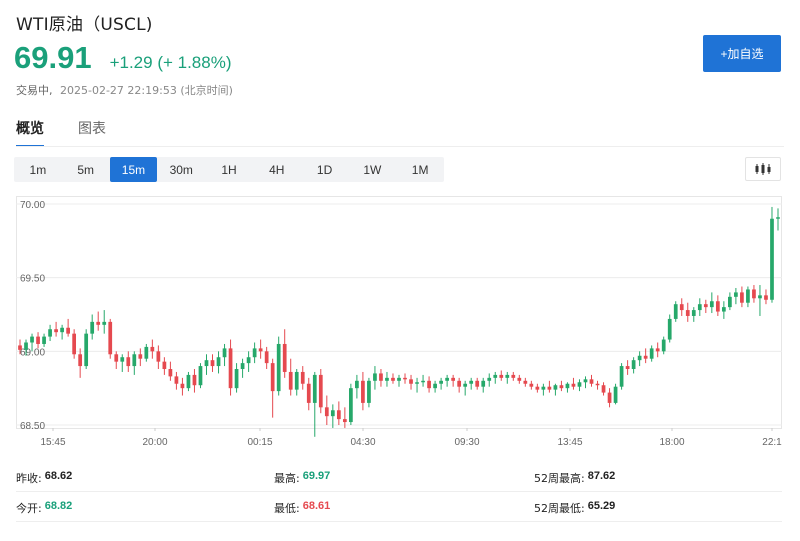  I want to click on x-tick-label: 18:00, so click(671, 442).